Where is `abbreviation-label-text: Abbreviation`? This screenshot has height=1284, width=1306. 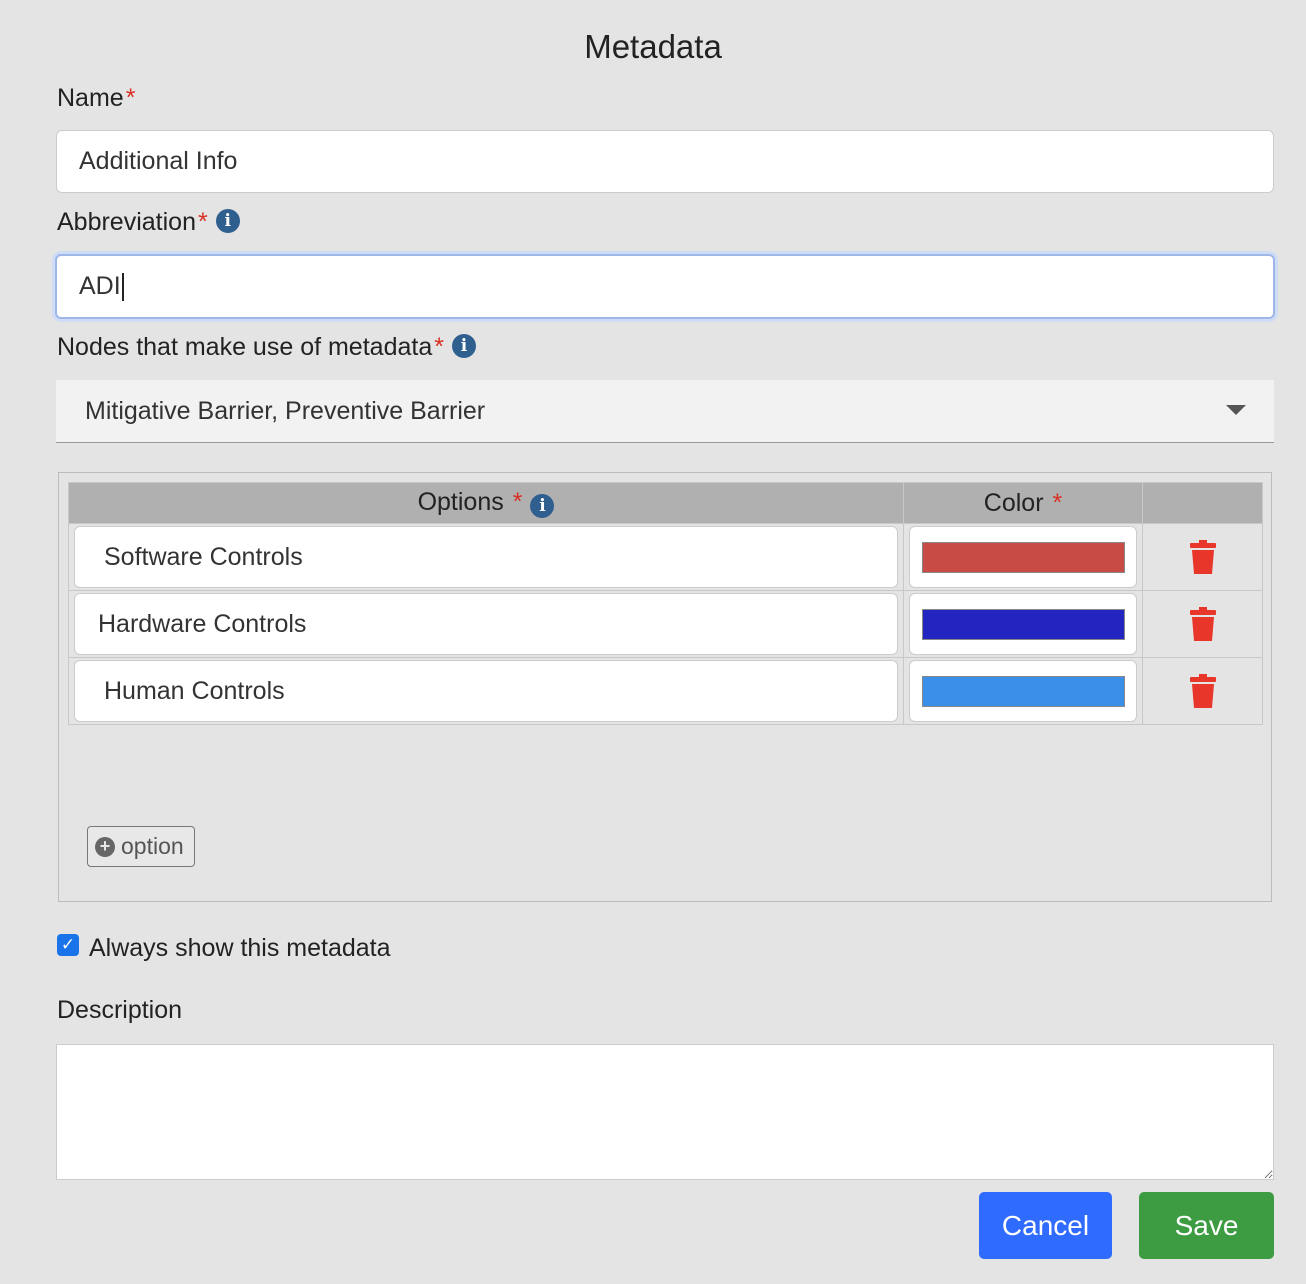 abbreviation-label-text: Abbreviation is located at coordinates (126, 222).